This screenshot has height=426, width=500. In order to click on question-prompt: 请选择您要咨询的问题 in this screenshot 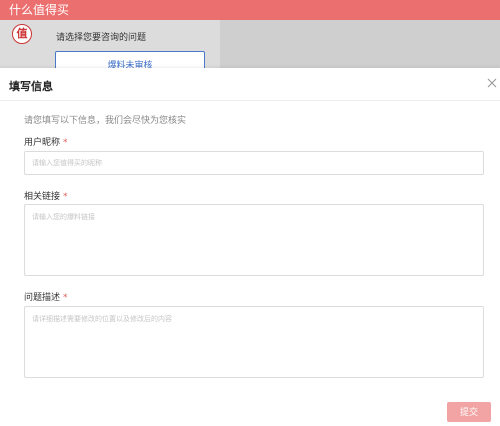, I will do `click(101, 38)`.